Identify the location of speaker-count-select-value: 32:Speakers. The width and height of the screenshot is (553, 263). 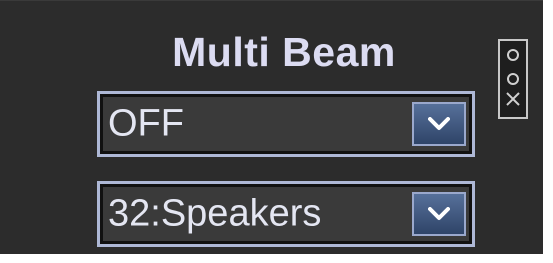
(215, 213).